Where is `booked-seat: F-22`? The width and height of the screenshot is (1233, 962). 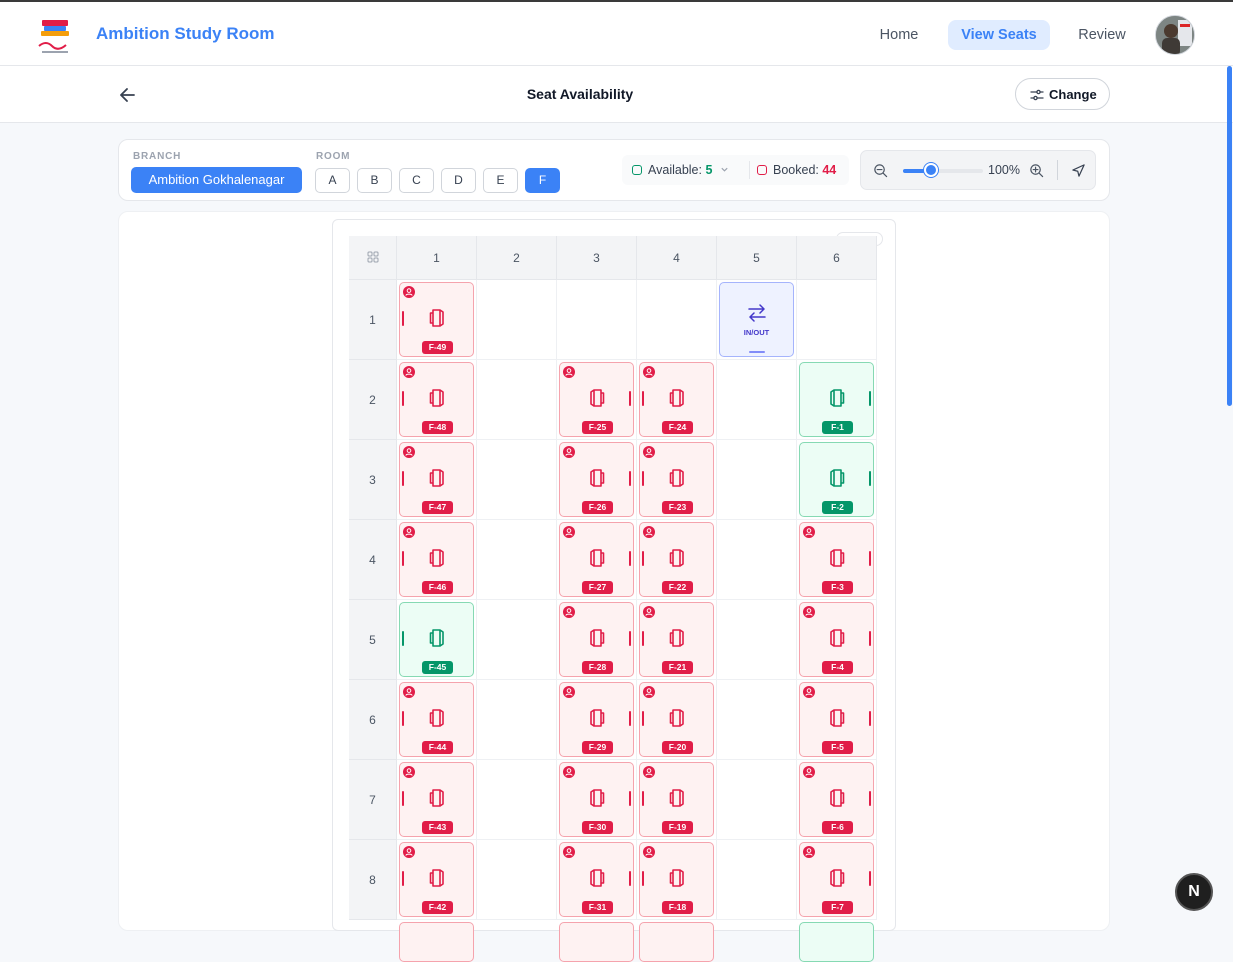 booked-seat: F-22 is located at coordinates (676, 559).